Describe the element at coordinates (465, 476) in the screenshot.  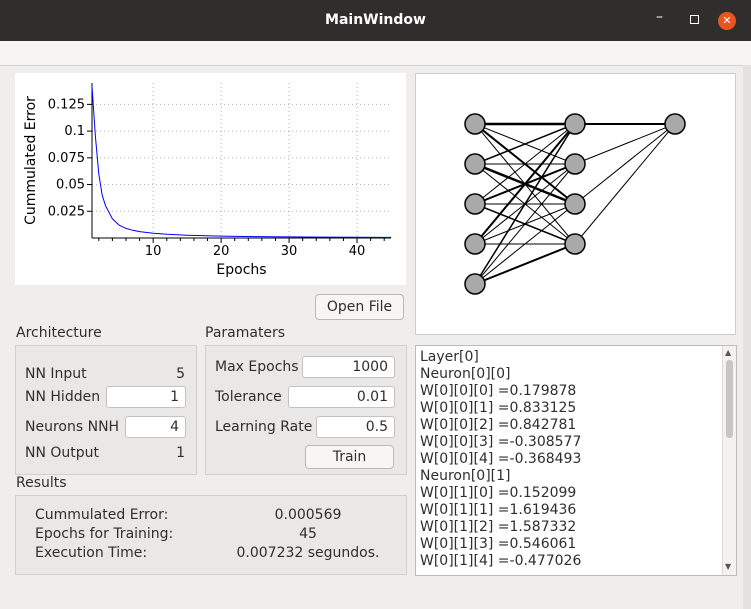
I see `weights-line: Neuron[0][1]` at that location.